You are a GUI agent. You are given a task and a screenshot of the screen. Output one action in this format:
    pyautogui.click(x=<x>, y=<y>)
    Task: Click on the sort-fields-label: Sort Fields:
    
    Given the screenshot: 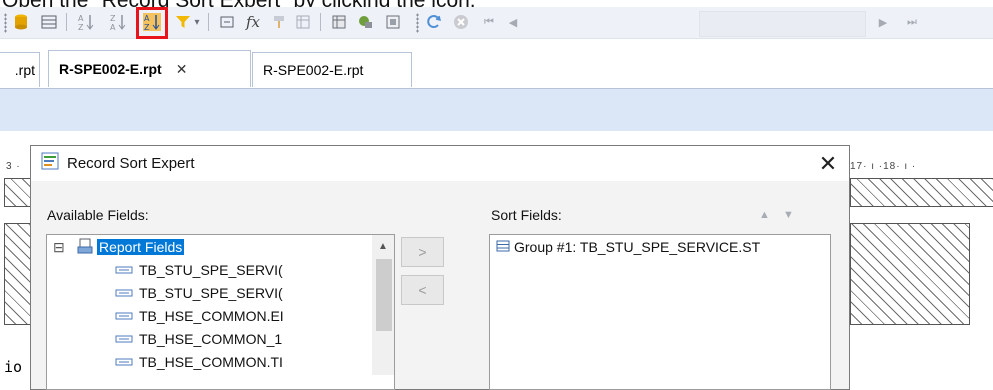 What is the action you would take?
    pyautogui.click(x=526, y=215)
    